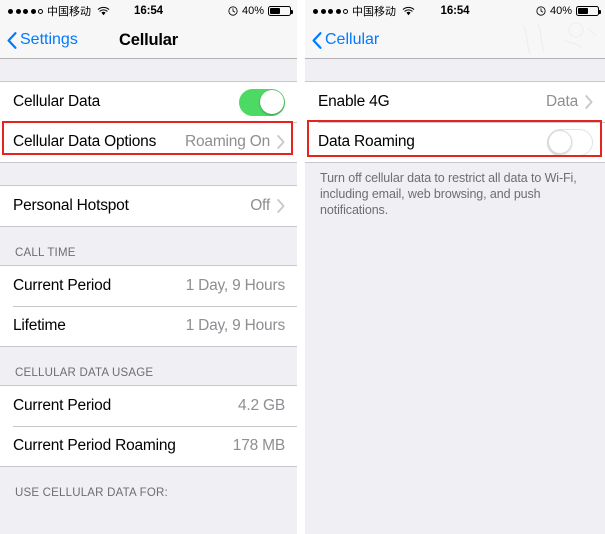 This screenshot has height=534, width=605. What do you see at coordinates (85, 141) in the screenshot?
I see `row-label: Cellular Data Options` at bounding box center [85, 141].